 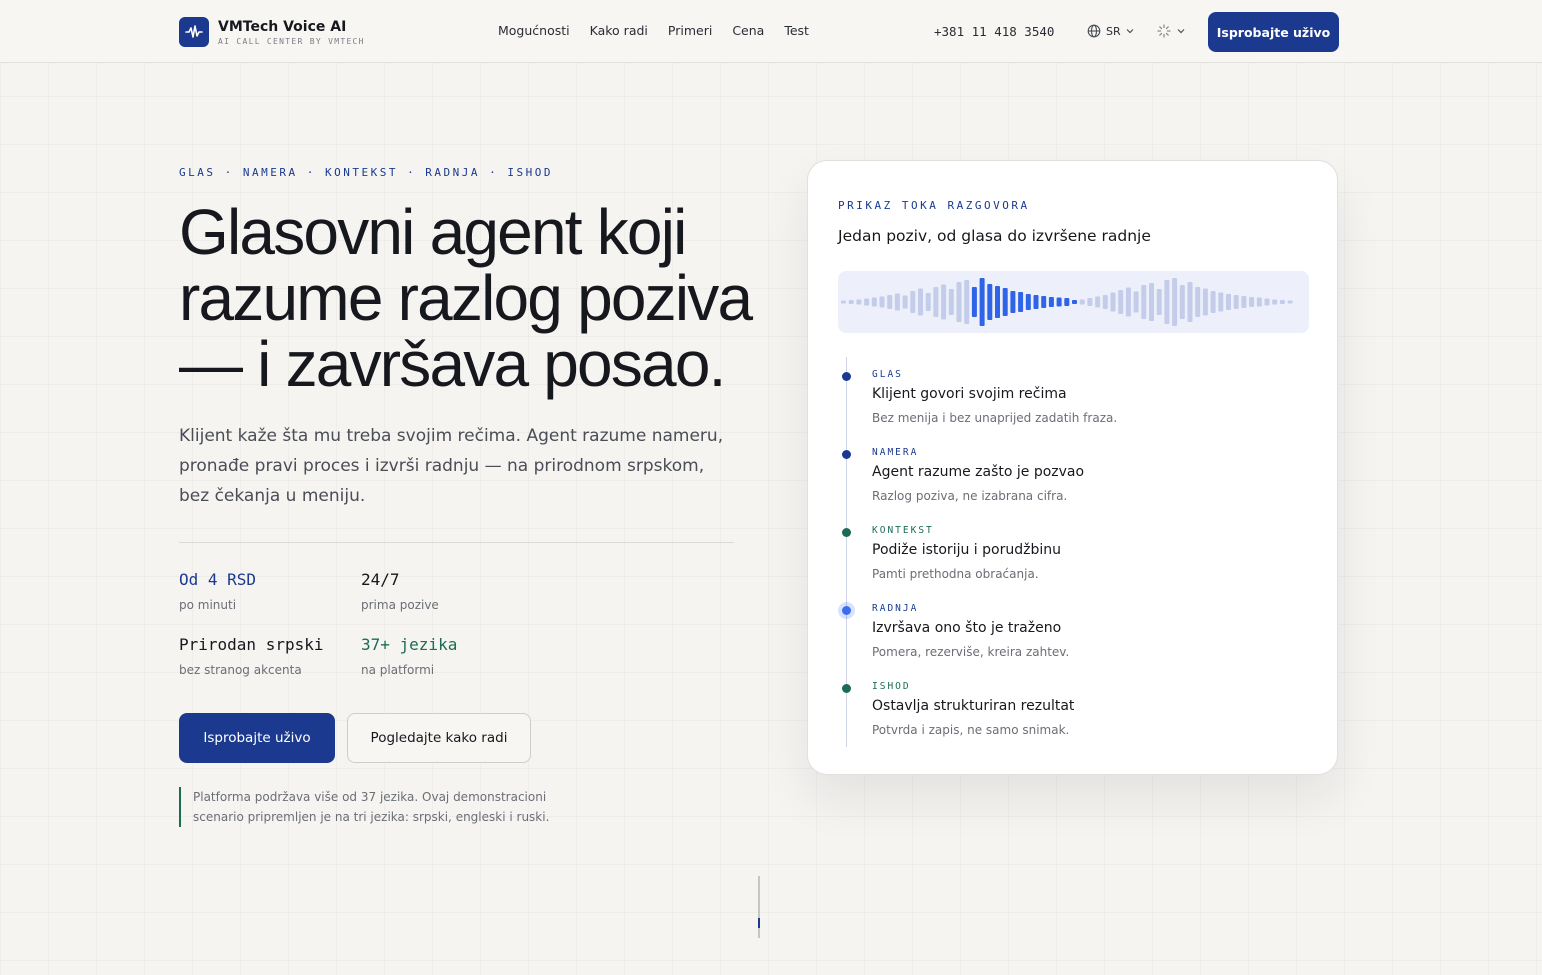 I want to click on nav-link-kako-radi: Kako radi, so click(x=619, y=30).